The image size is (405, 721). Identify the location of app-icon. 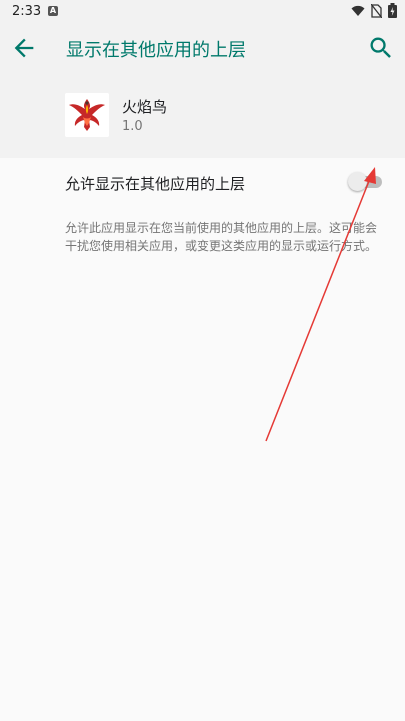
(87, 115).